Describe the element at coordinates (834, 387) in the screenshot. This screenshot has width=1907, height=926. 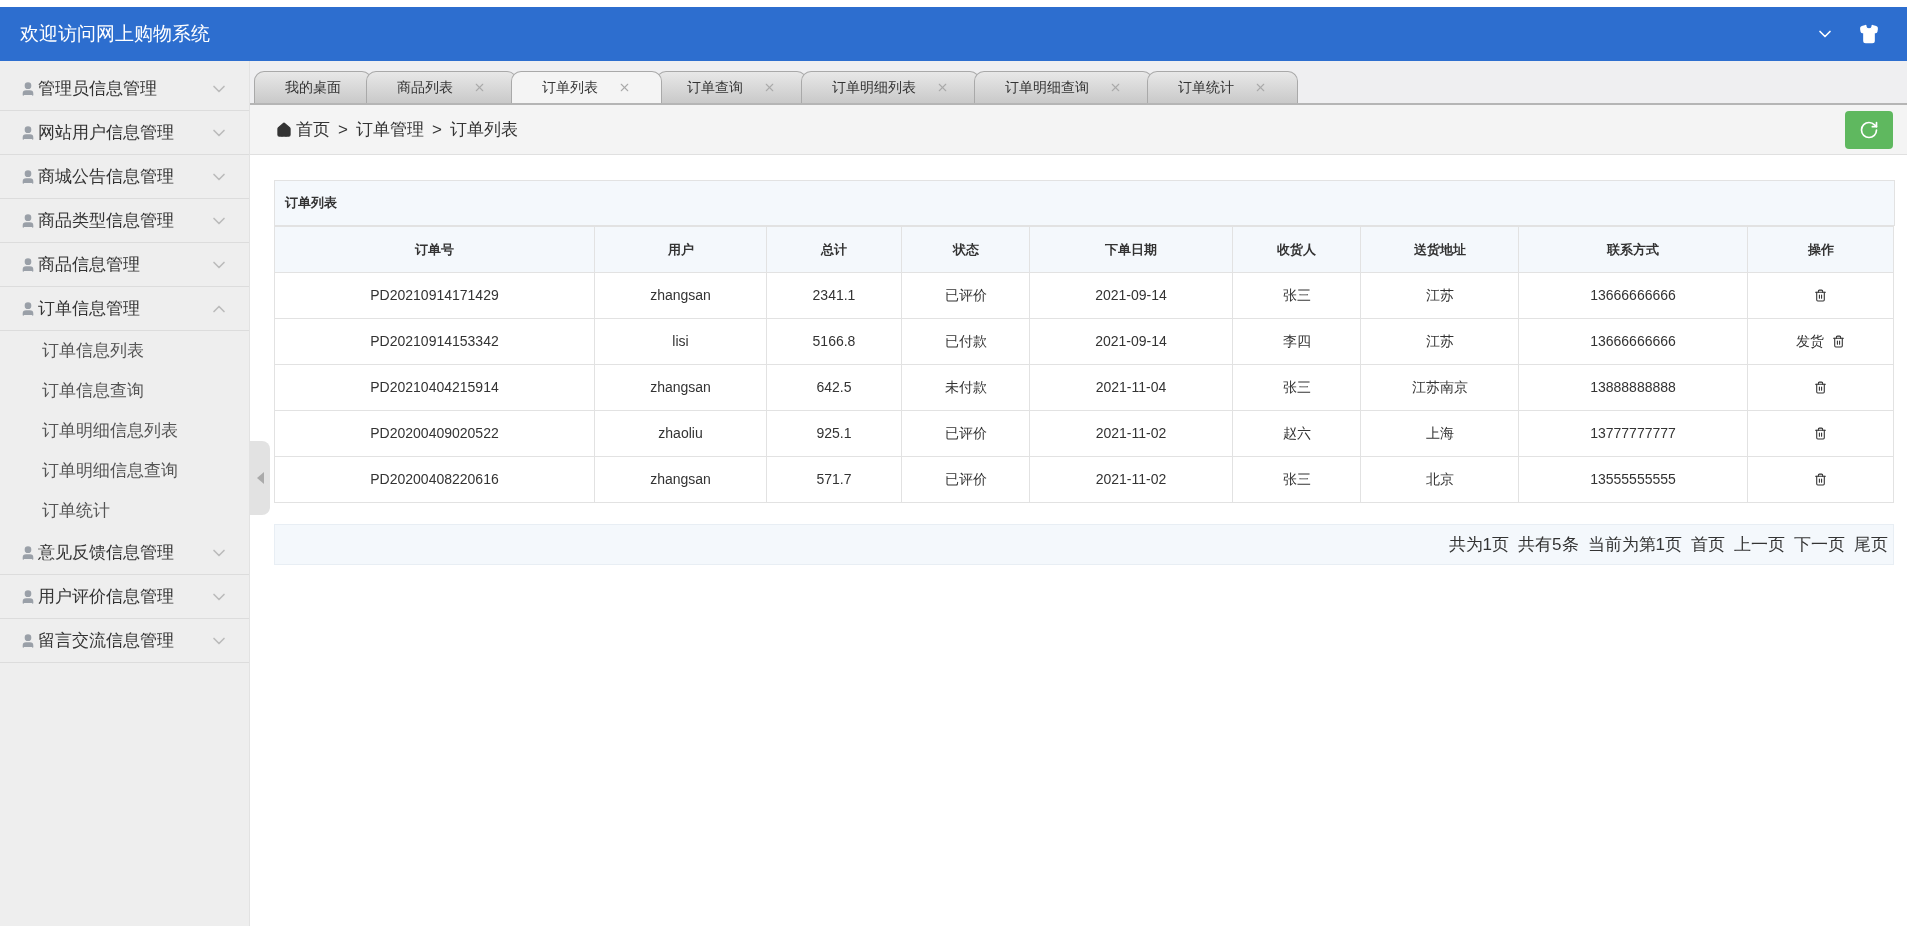
I see `table-cell: 642.5` at that location.